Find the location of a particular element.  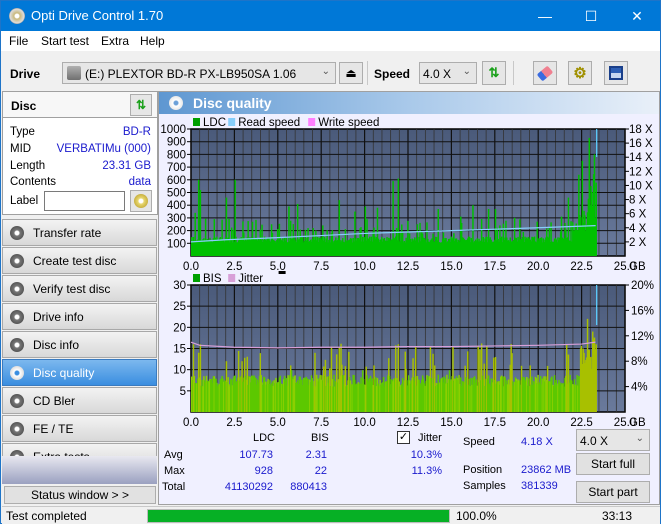

y-tick-label: 1000 is located at coordinates (173, 130).